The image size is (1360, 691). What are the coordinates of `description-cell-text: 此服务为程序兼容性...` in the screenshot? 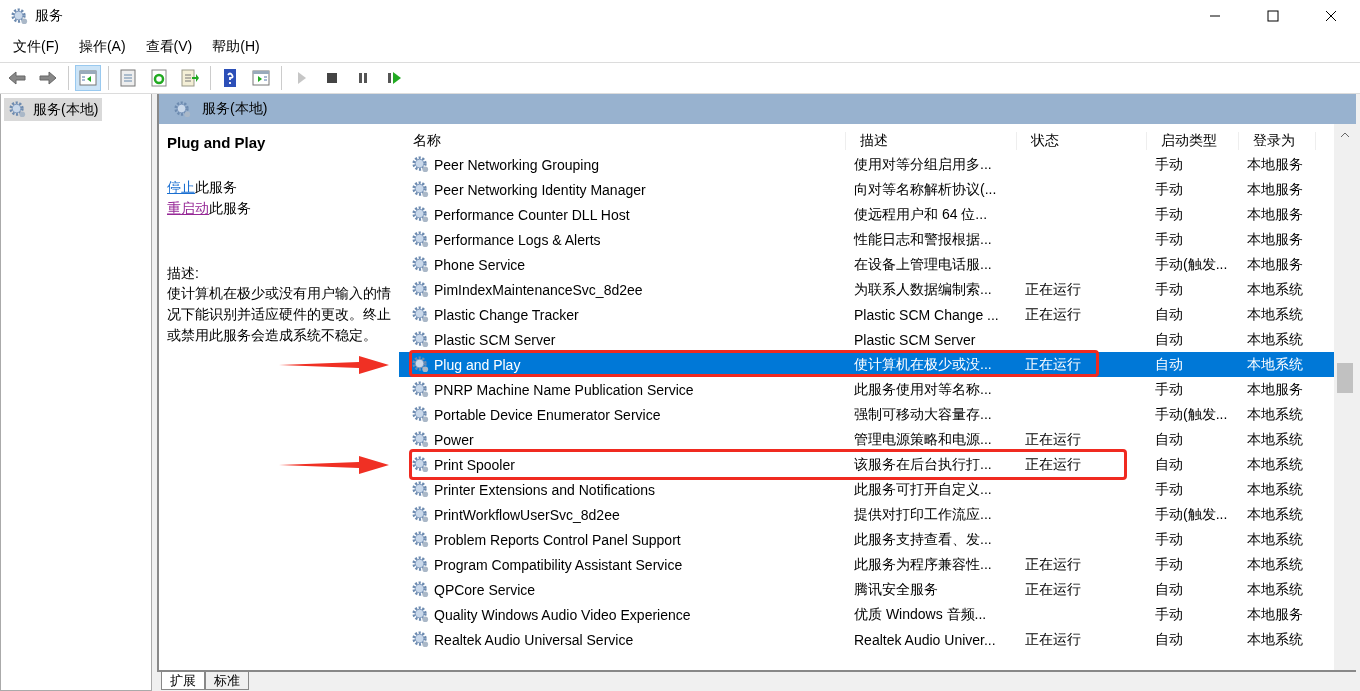 It's located at (923, 564).